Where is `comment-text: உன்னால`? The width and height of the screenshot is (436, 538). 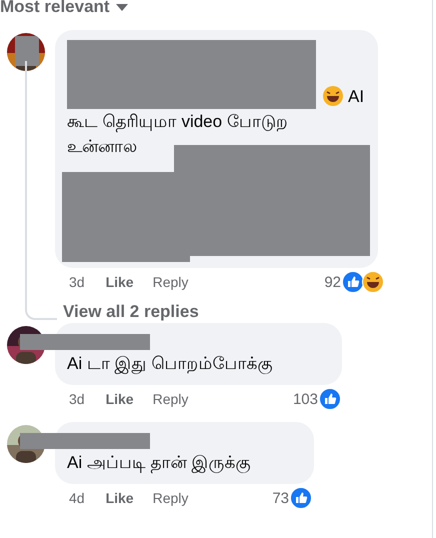 comment-text: உன்னால is located at coordinates (102, 147).